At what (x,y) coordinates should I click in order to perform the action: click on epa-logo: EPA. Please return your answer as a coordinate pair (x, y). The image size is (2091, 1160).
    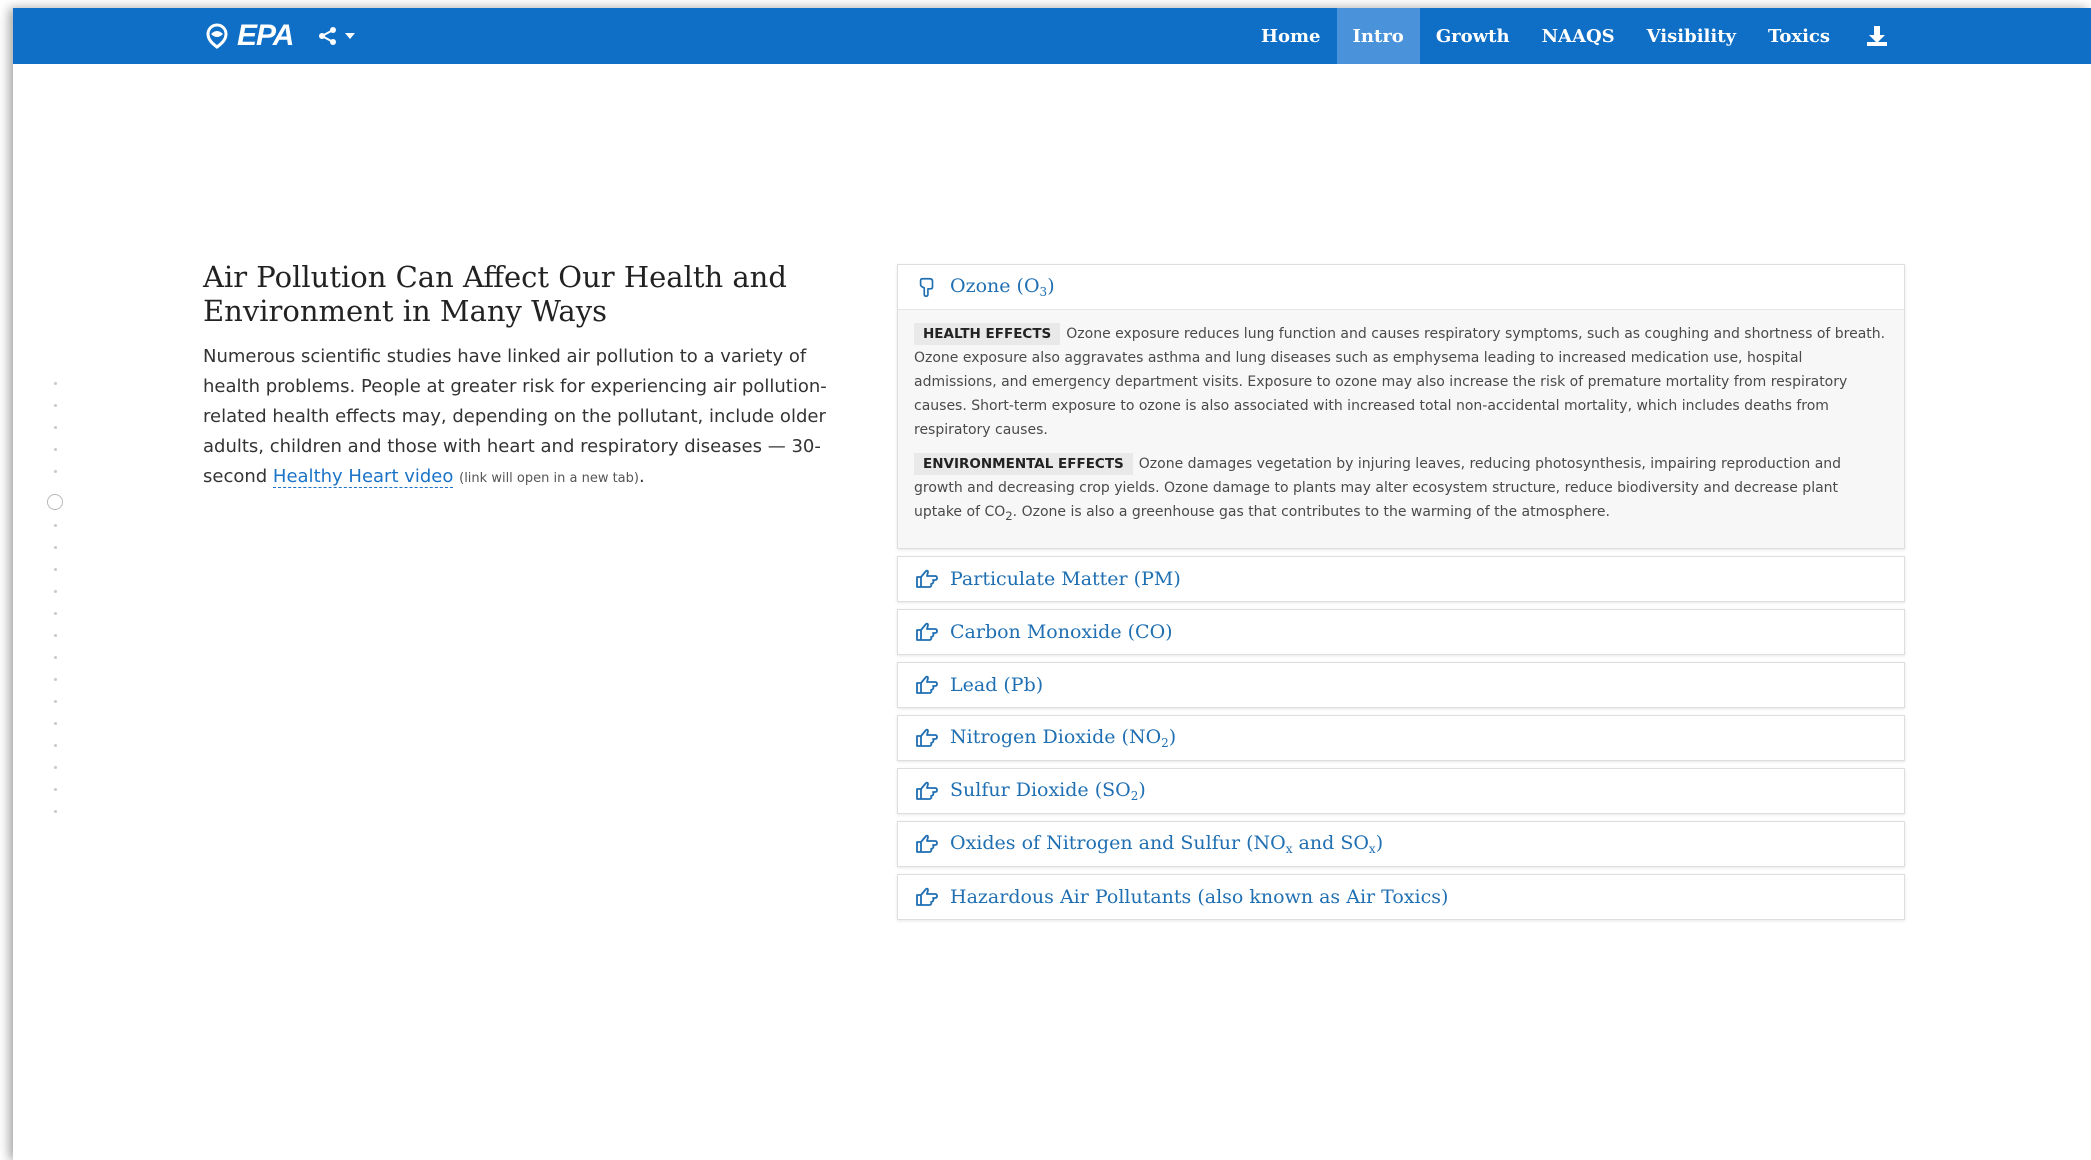
    Looking at the image, I should click on (248, 35).